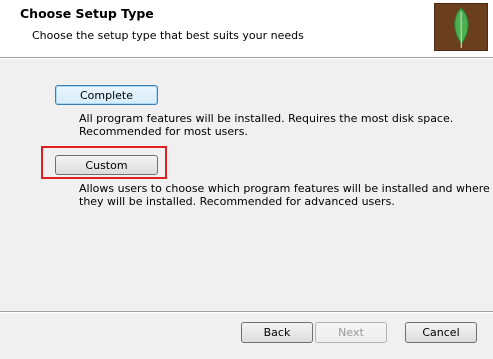  I want to click on mongodb-leaf-icon, so click(461, 27).